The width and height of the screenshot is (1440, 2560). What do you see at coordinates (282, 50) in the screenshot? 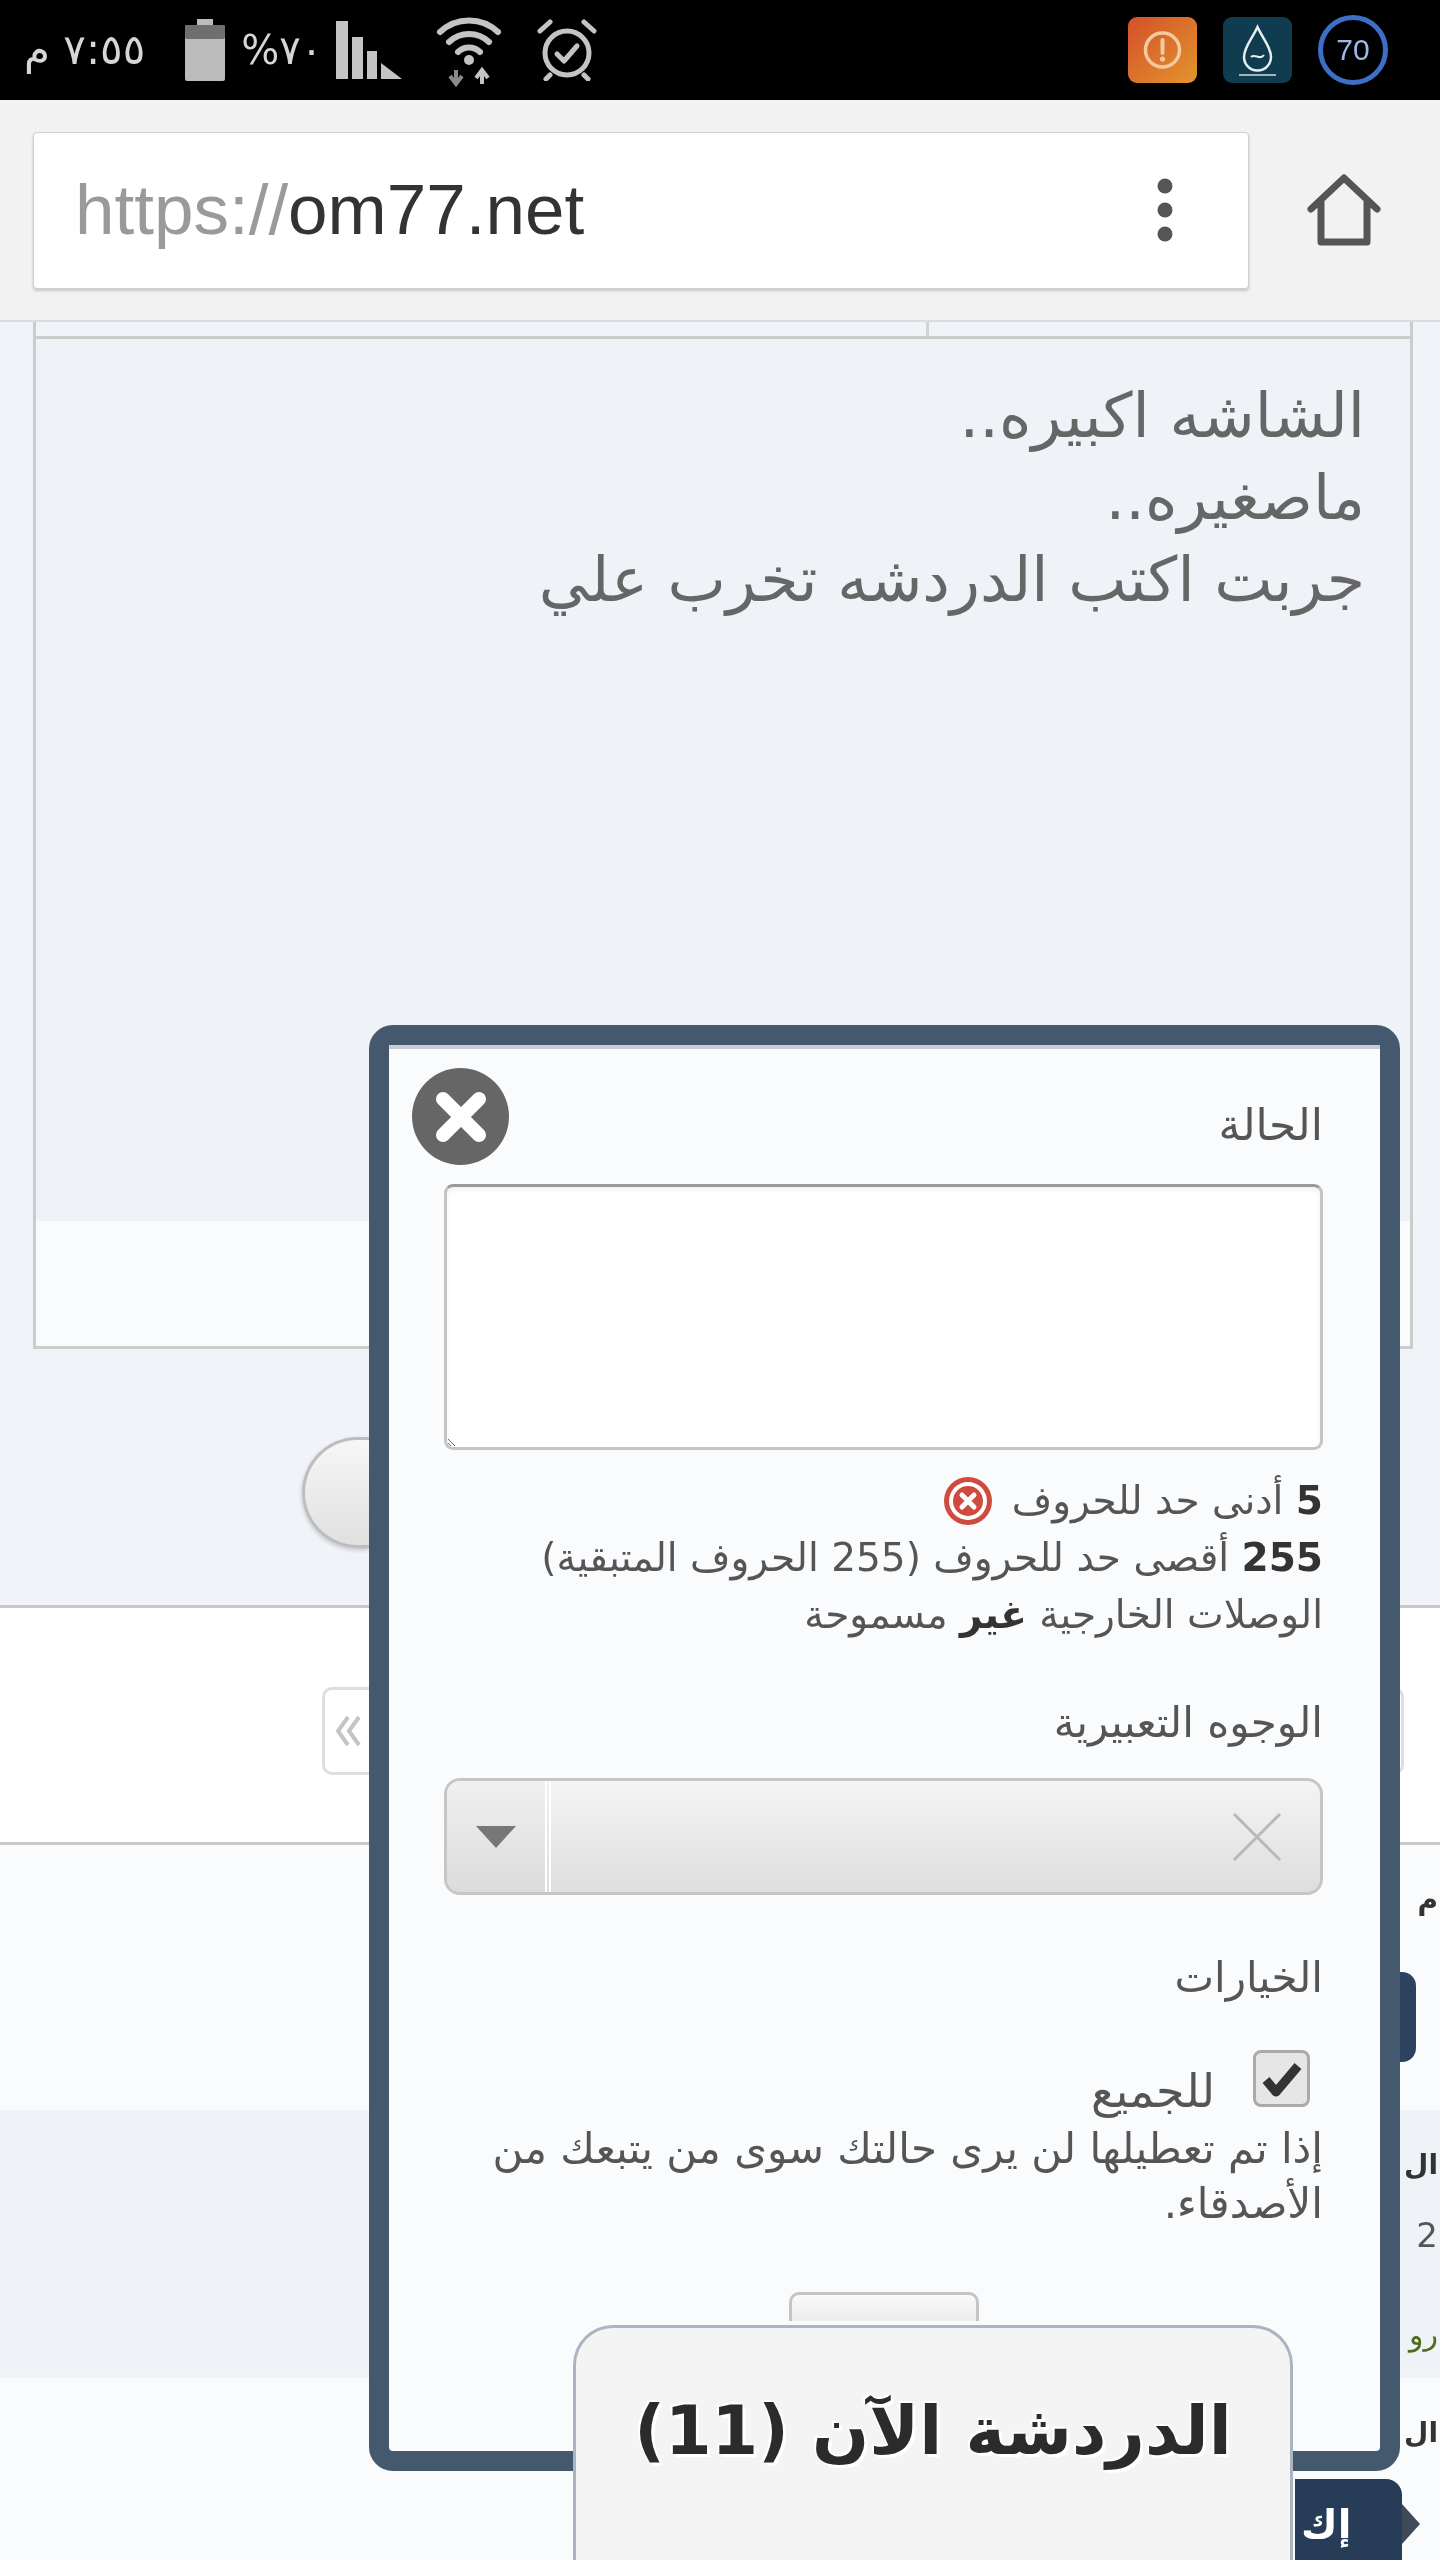
I see `battery-percent-text: %٧٠` at bounding box center [282, 50].